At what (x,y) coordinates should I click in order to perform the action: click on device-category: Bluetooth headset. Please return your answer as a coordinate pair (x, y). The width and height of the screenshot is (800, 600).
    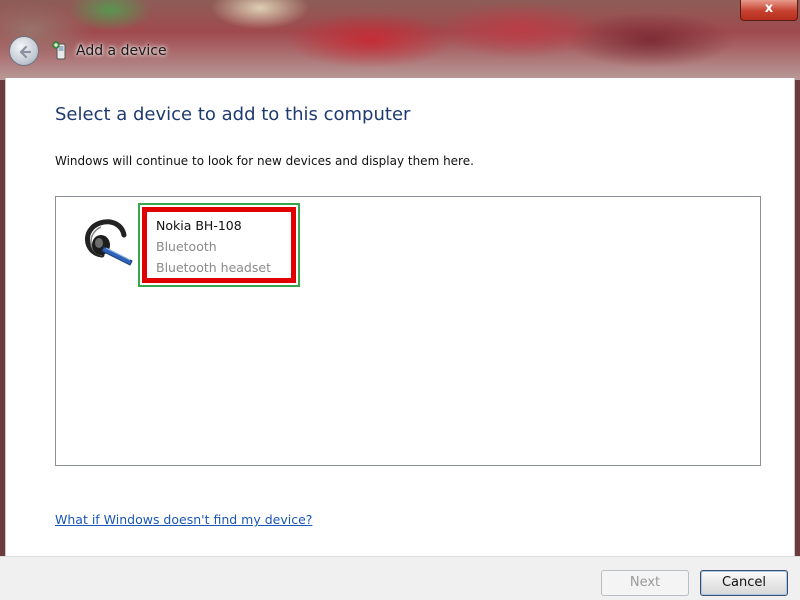
    Looking at the image, I should click on (213, 267).